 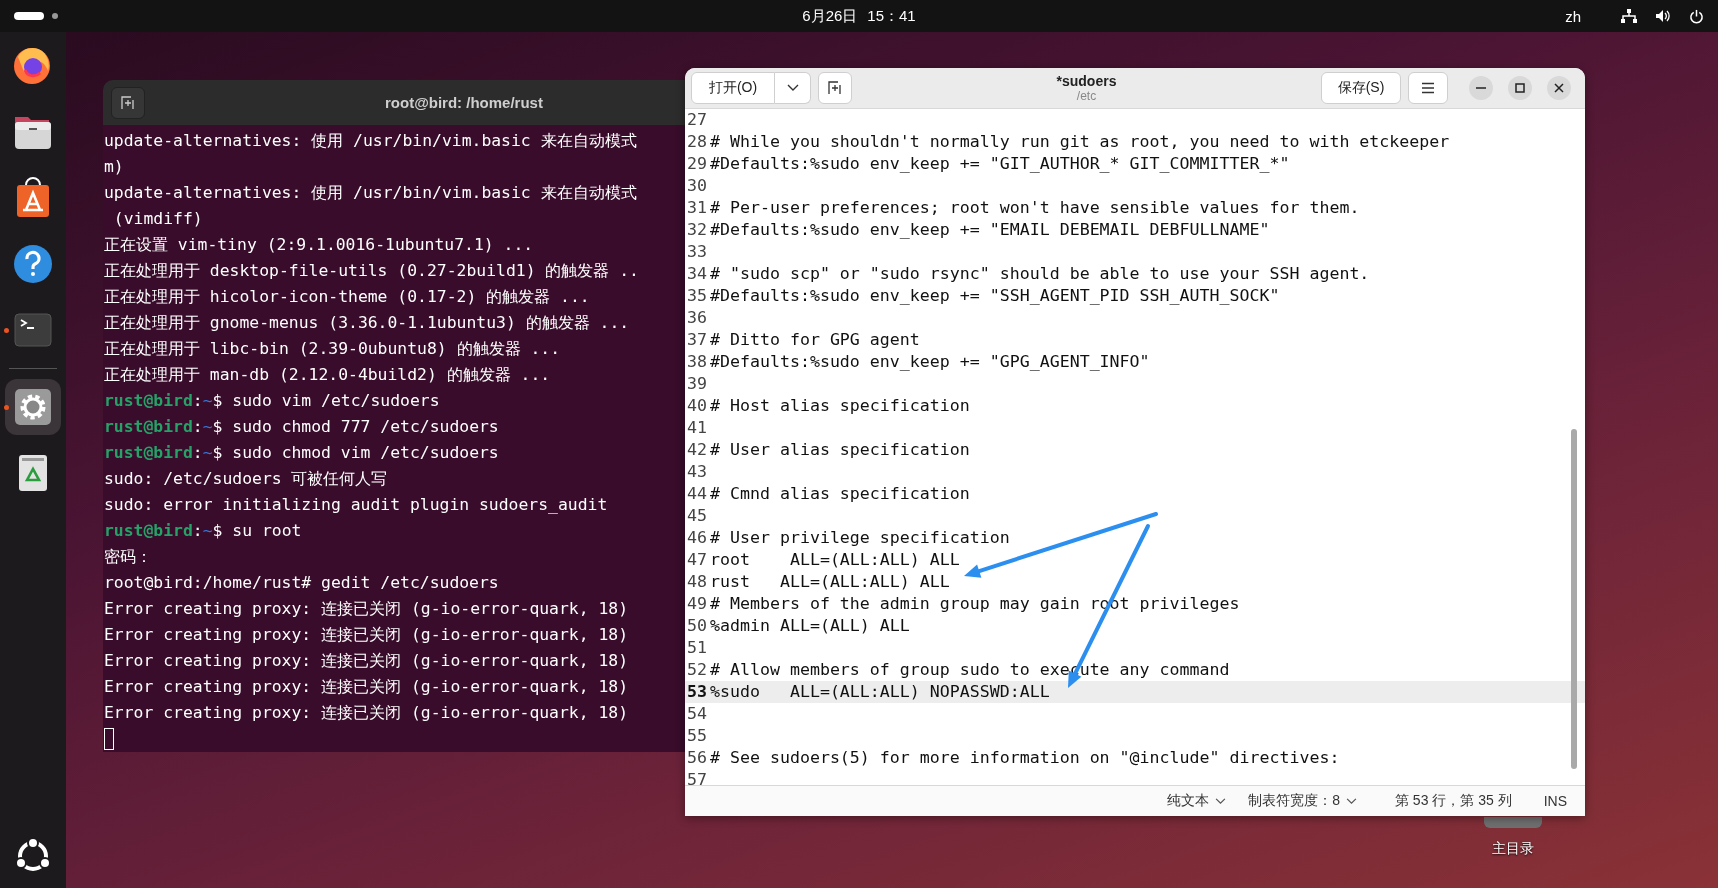 What do you see at coordinates (697, 692) in the screenshot?
I see `line-number: 53` at bounding box center [697, 692].